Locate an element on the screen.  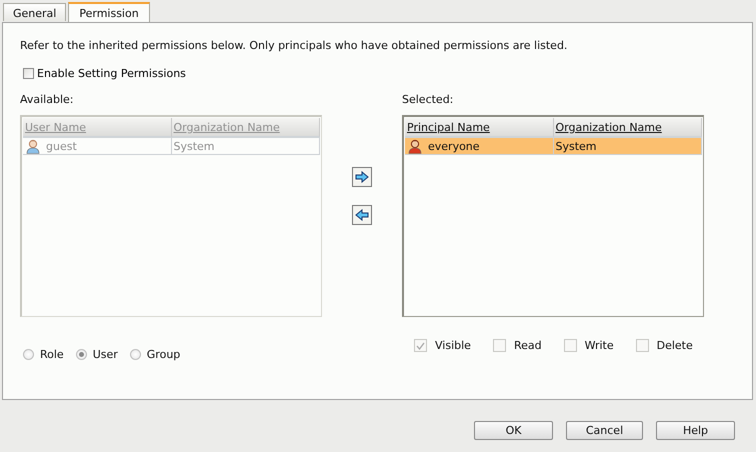
description-text: Refer to the inherited permissions below. Only principals who have obtained permissions are listed. is located at coordinates (294, 45).